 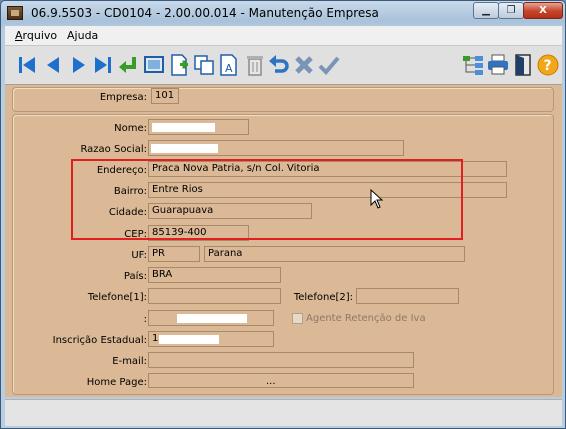 I want to click on help-icon: ?, so click(x=548, y=65).